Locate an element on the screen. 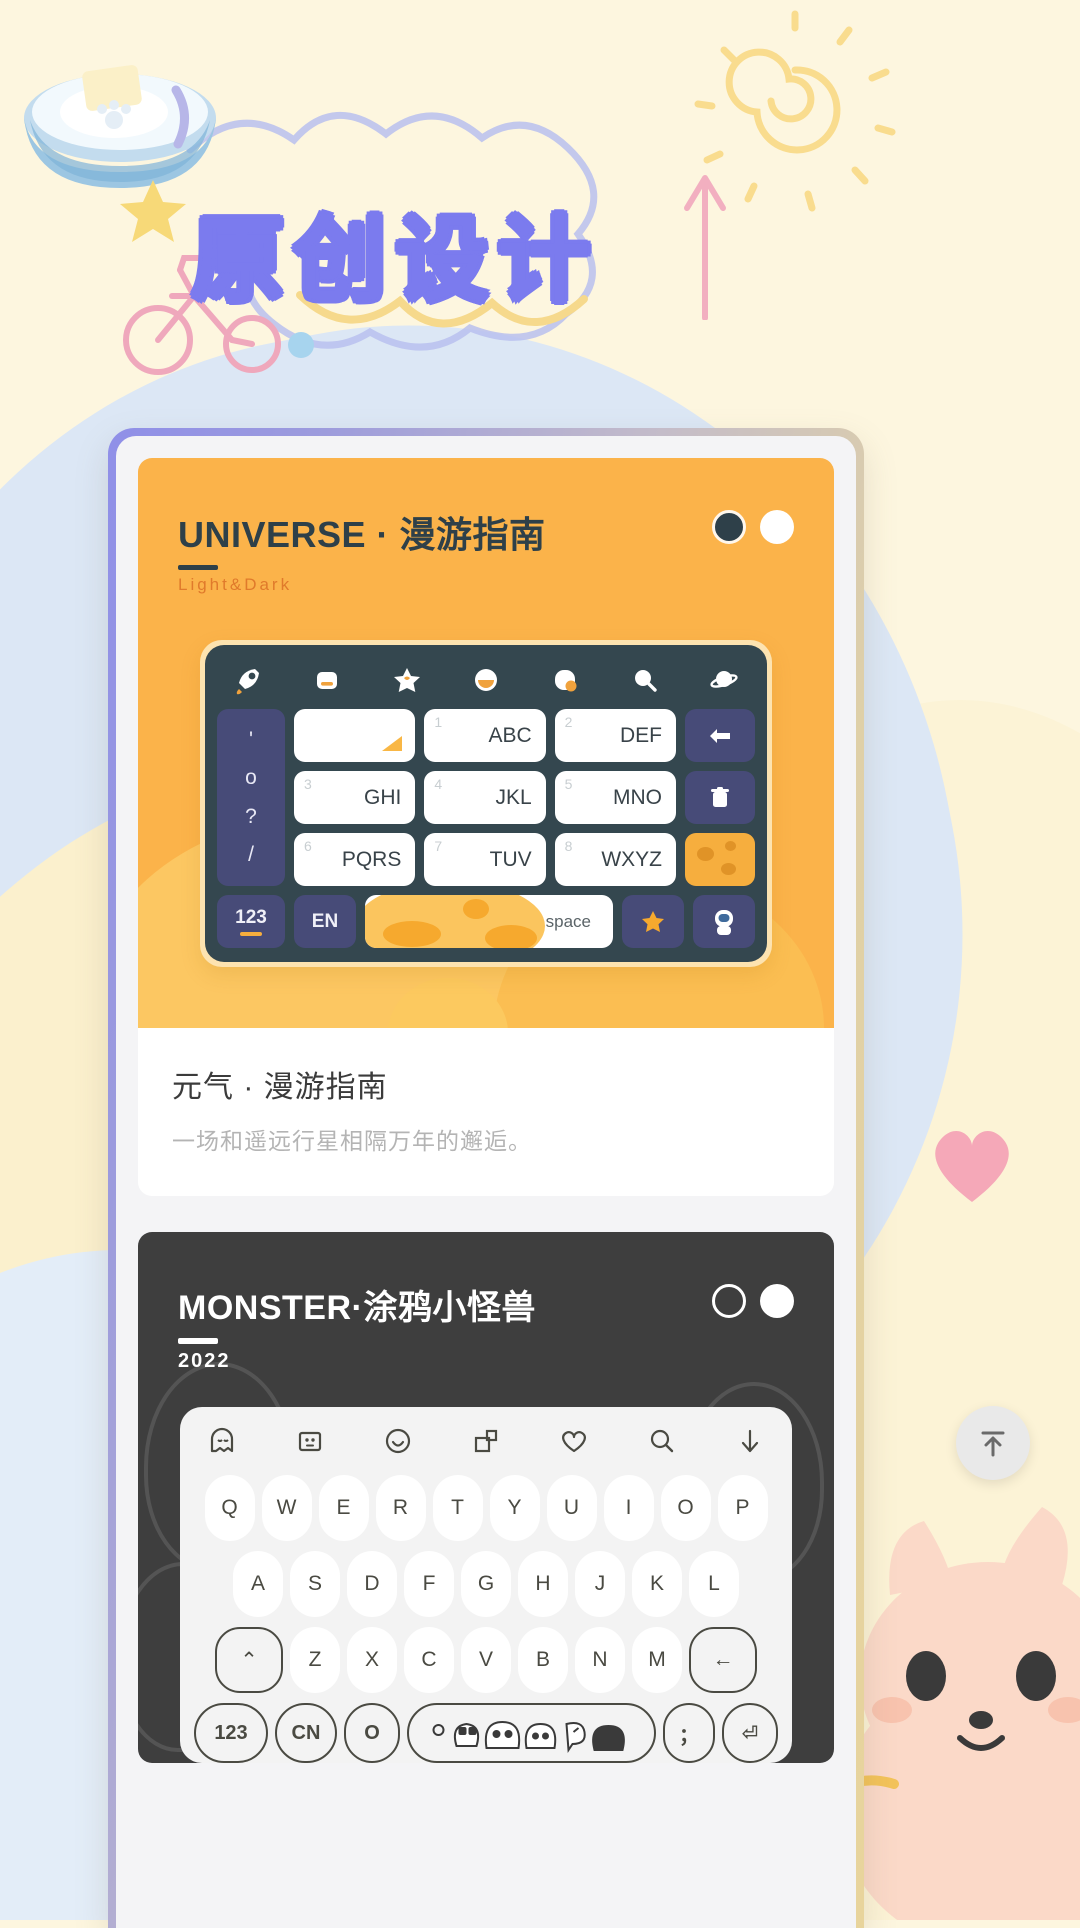 Image resolution: width=1080 pixels, height=1928 pixels. t9-key: 3 GHI is located at coordinates (355, 797).